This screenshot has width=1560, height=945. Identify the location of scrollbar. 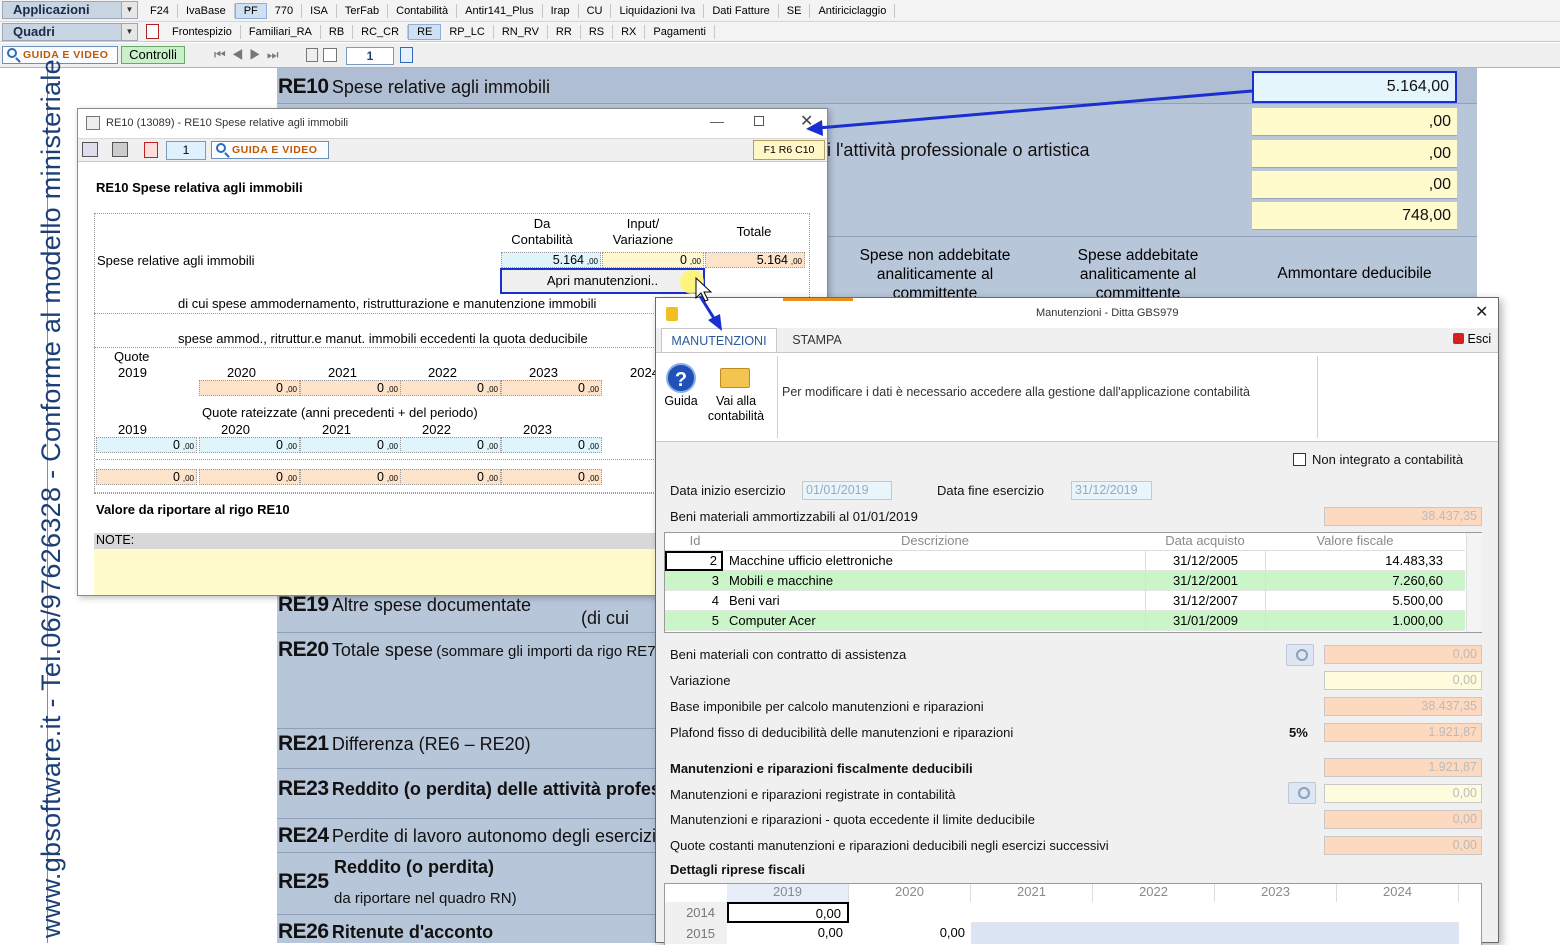
(1474, 582).